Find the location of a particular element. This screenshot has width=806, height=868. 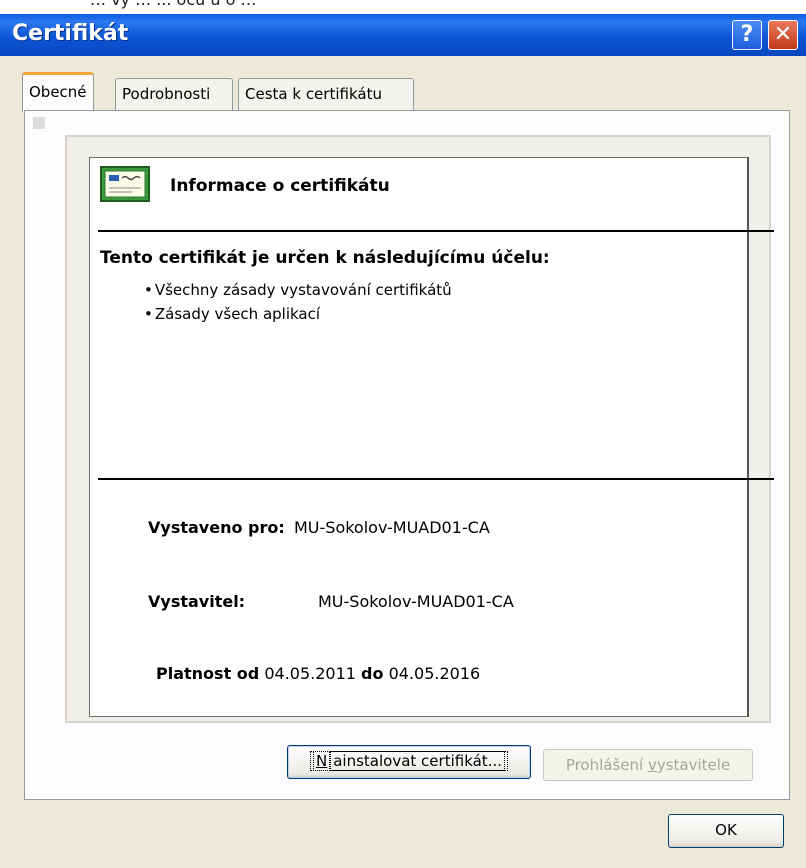

tab-certification-path: Cesta k certifikátu is located at coordinates (326, 94).